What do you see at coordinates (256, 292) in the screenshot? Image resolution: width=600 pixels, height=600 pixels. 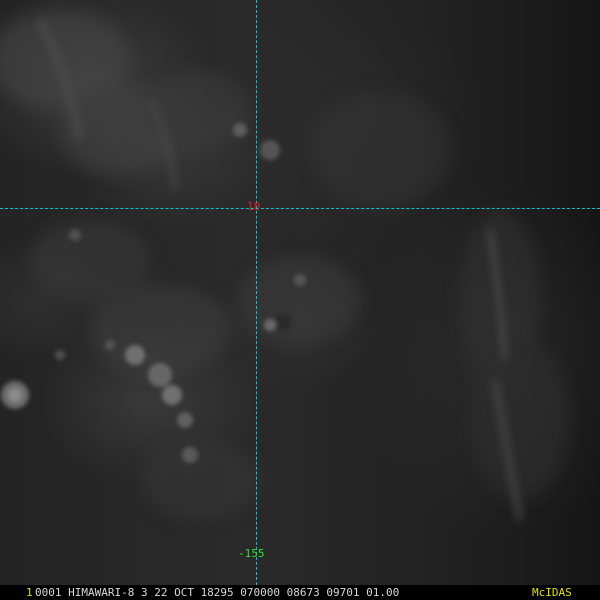 I see `longitude-grid-line` at bounding box center [256, 292].